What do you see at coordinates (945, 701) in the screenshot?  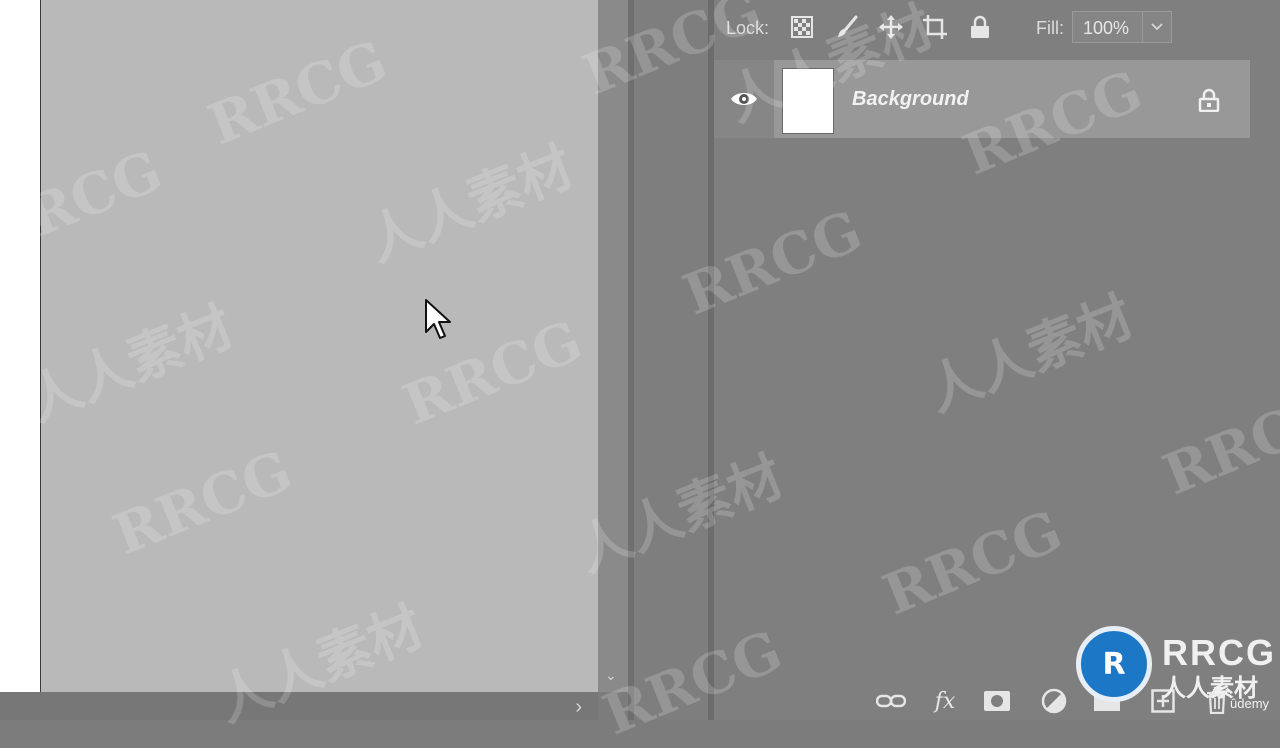 I see `fx-icon: fx` at bounding box center [945, 701].